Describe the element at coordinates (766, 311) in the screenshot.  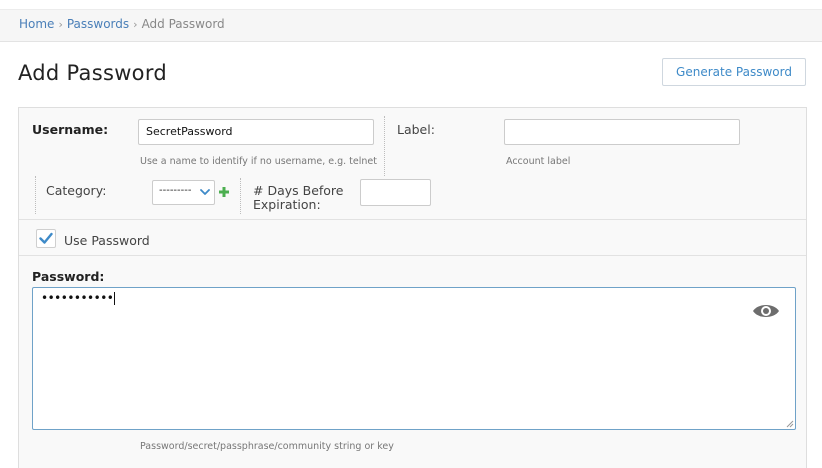
I see `eye-icon` at that location.